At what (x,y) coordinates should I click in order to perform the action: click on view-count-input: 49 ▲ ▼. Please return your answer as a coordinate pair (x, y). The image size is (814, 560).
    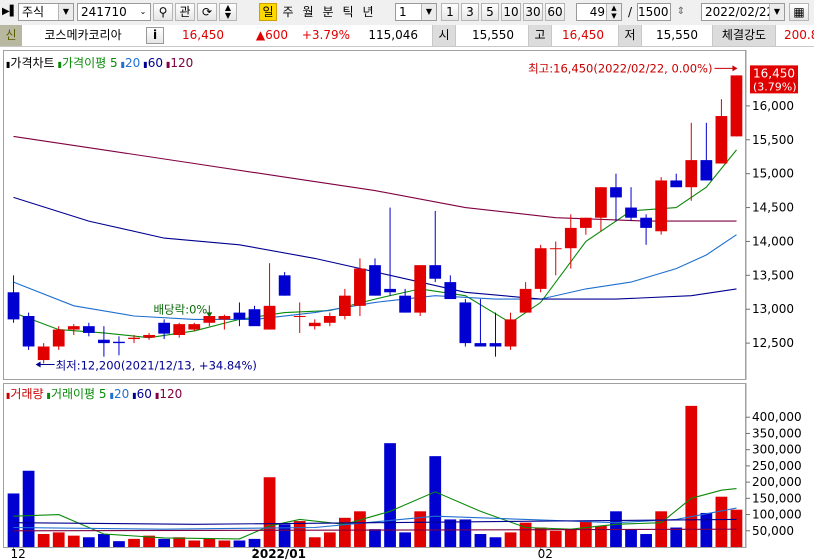
    Looking at the image, I should click on (599, 12).